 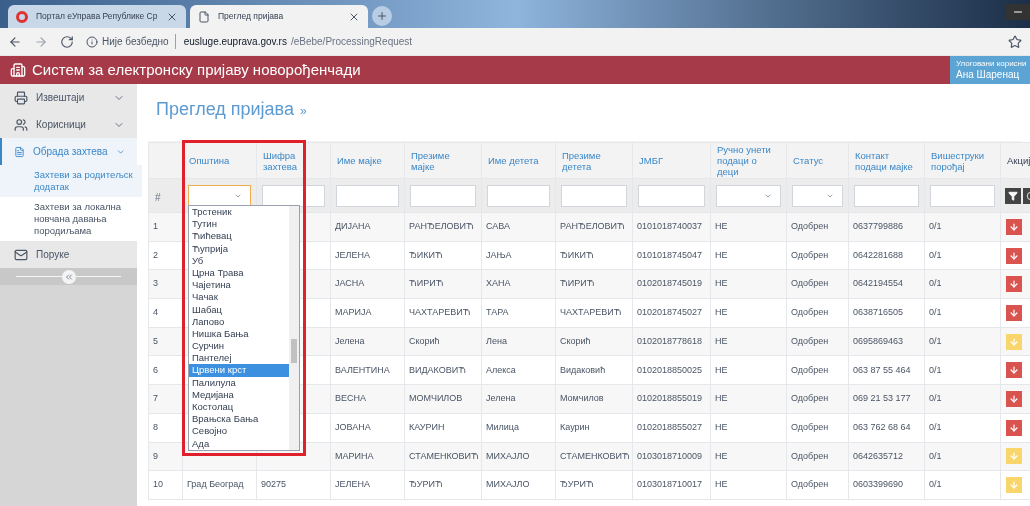 I want to click on reload-icon, so click(x=67, y=41).